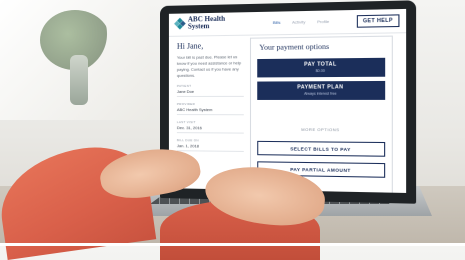 This screenshot has width=465, height=260. What do you see at coordinates (321, 148) in the screenshot?
I see `select-bills-button: SELECT BILLS TO PAY` at bounding box center [321, 148].